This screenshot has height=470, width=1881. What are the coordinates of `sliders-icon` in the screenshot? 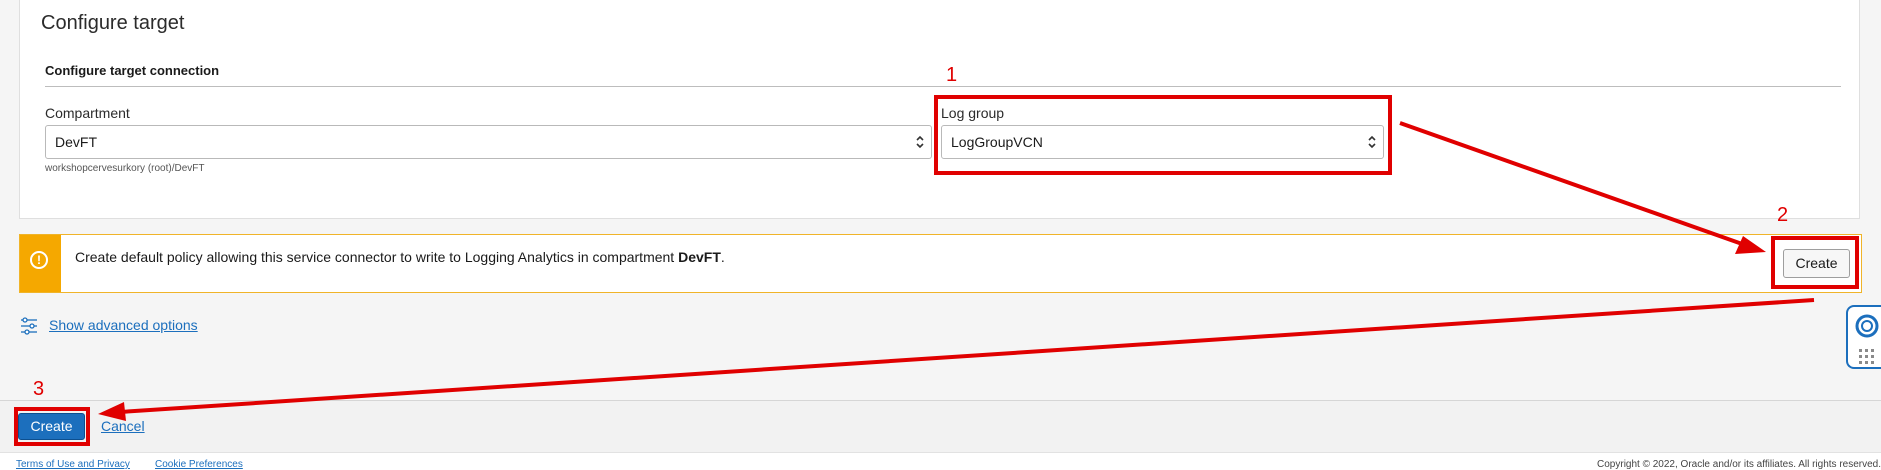 It's located at (29, 326).